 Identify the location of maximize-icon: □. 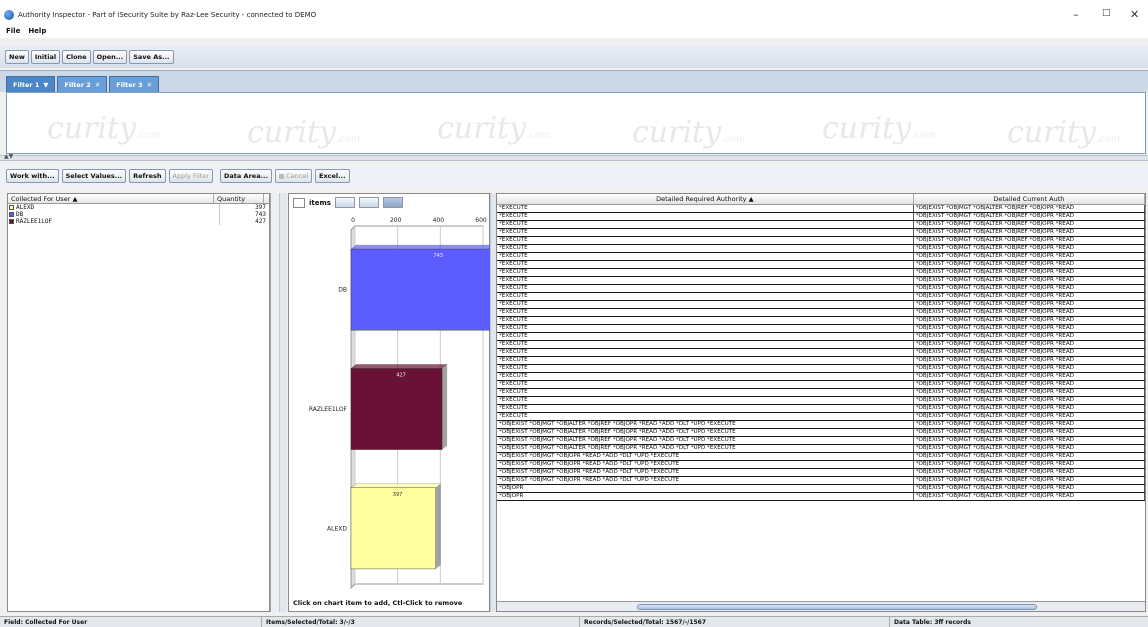
(1106, 13).